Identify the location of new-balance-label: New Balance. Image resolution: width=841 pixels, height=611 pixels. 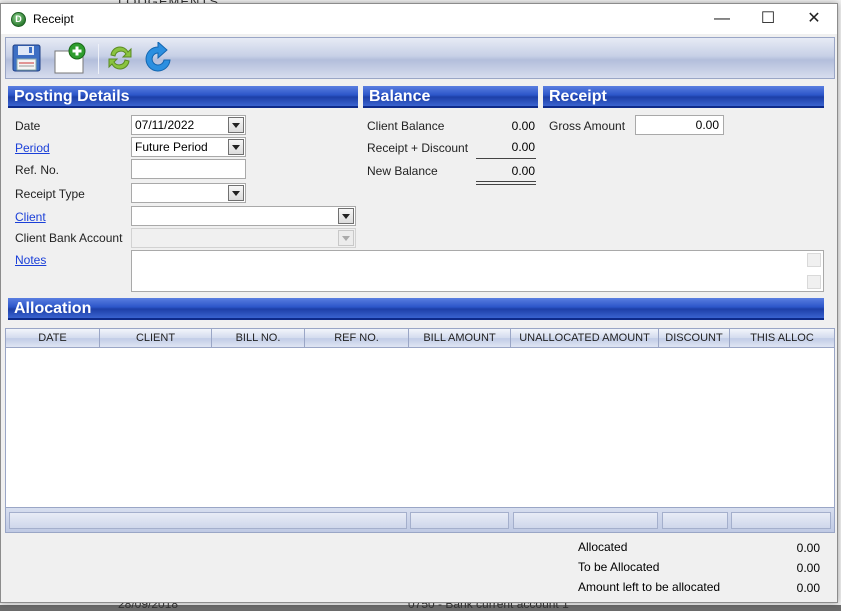
(402, 171).